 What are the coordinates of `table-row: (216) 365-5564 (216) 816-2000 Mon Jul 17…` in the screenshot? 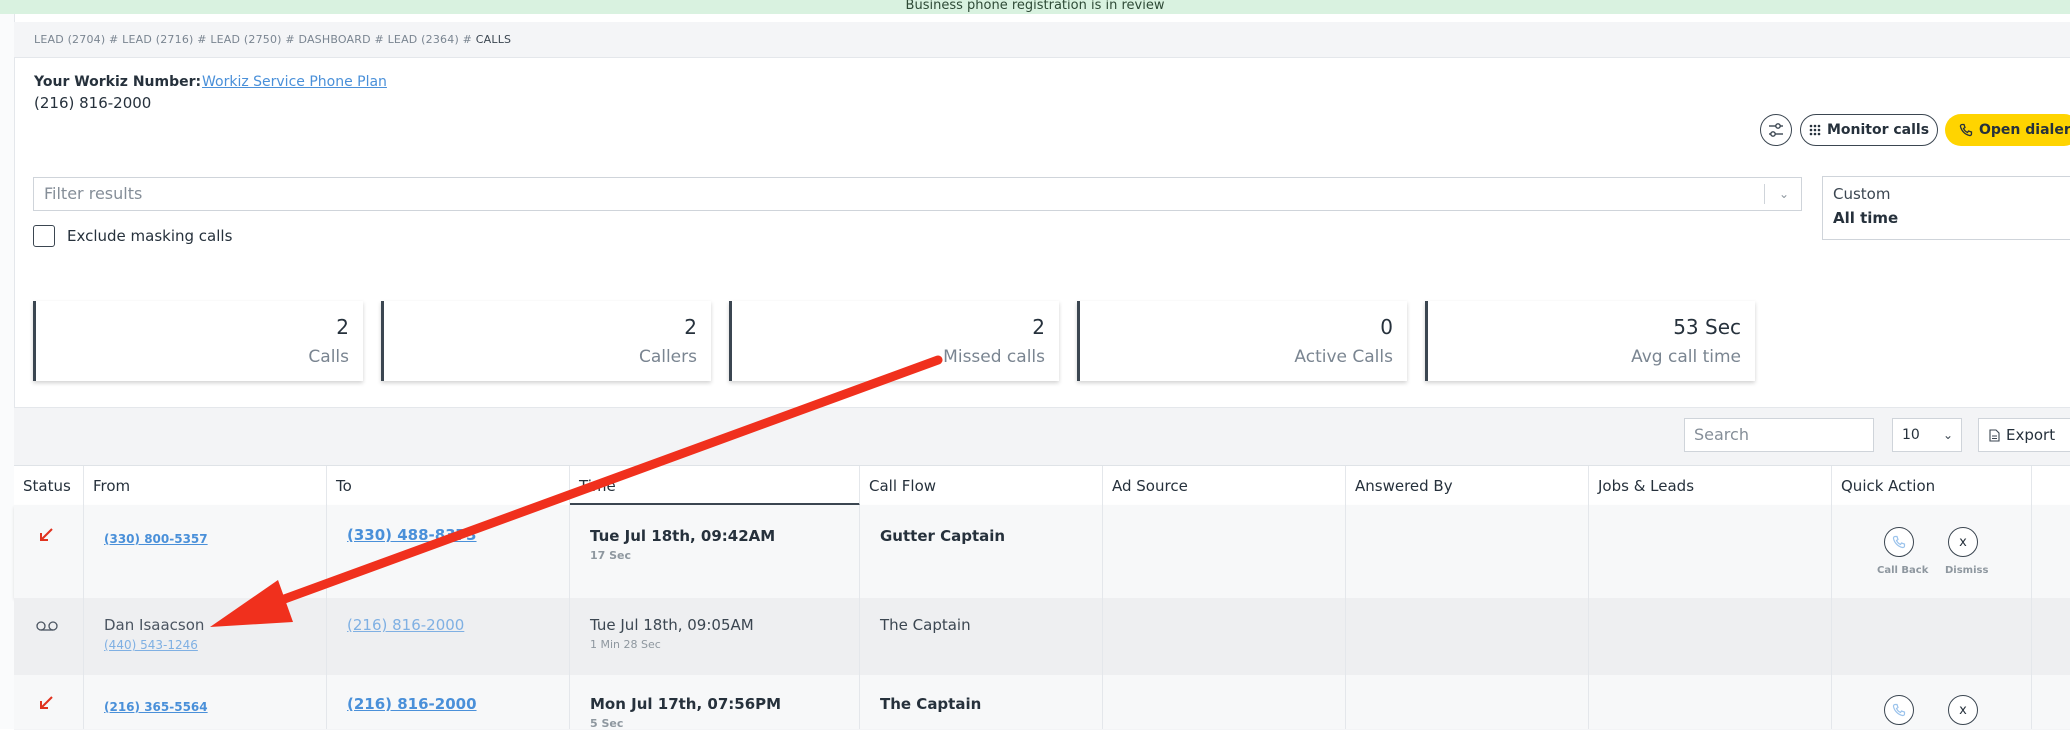 It's located at (1042, 702).